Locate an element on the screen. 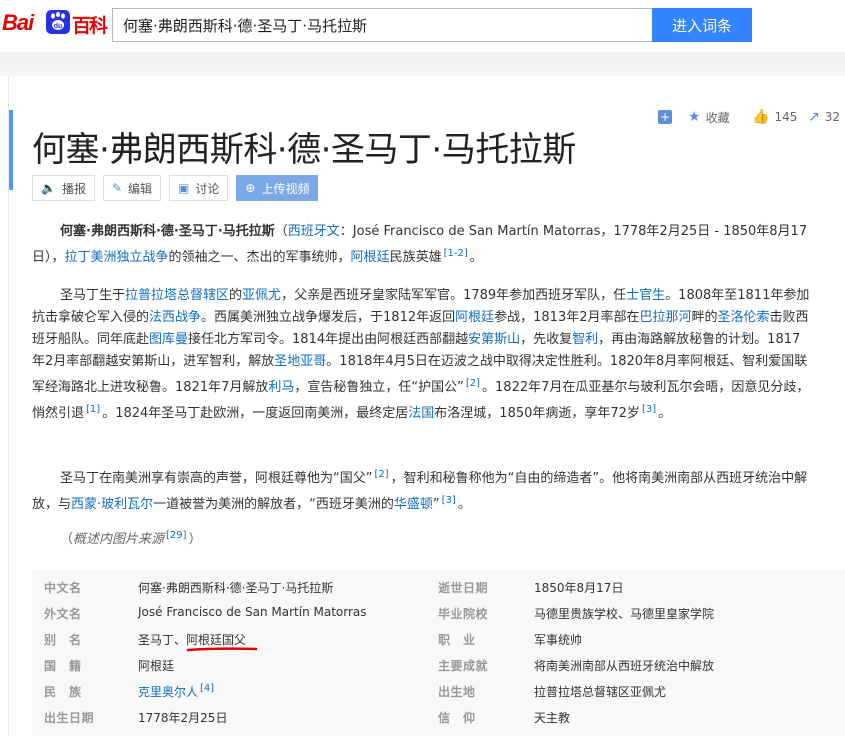 The height and width of the screenshot is (736, 845). info-value: 克里奥尔人 [4] is located at coordinates (177, 691).